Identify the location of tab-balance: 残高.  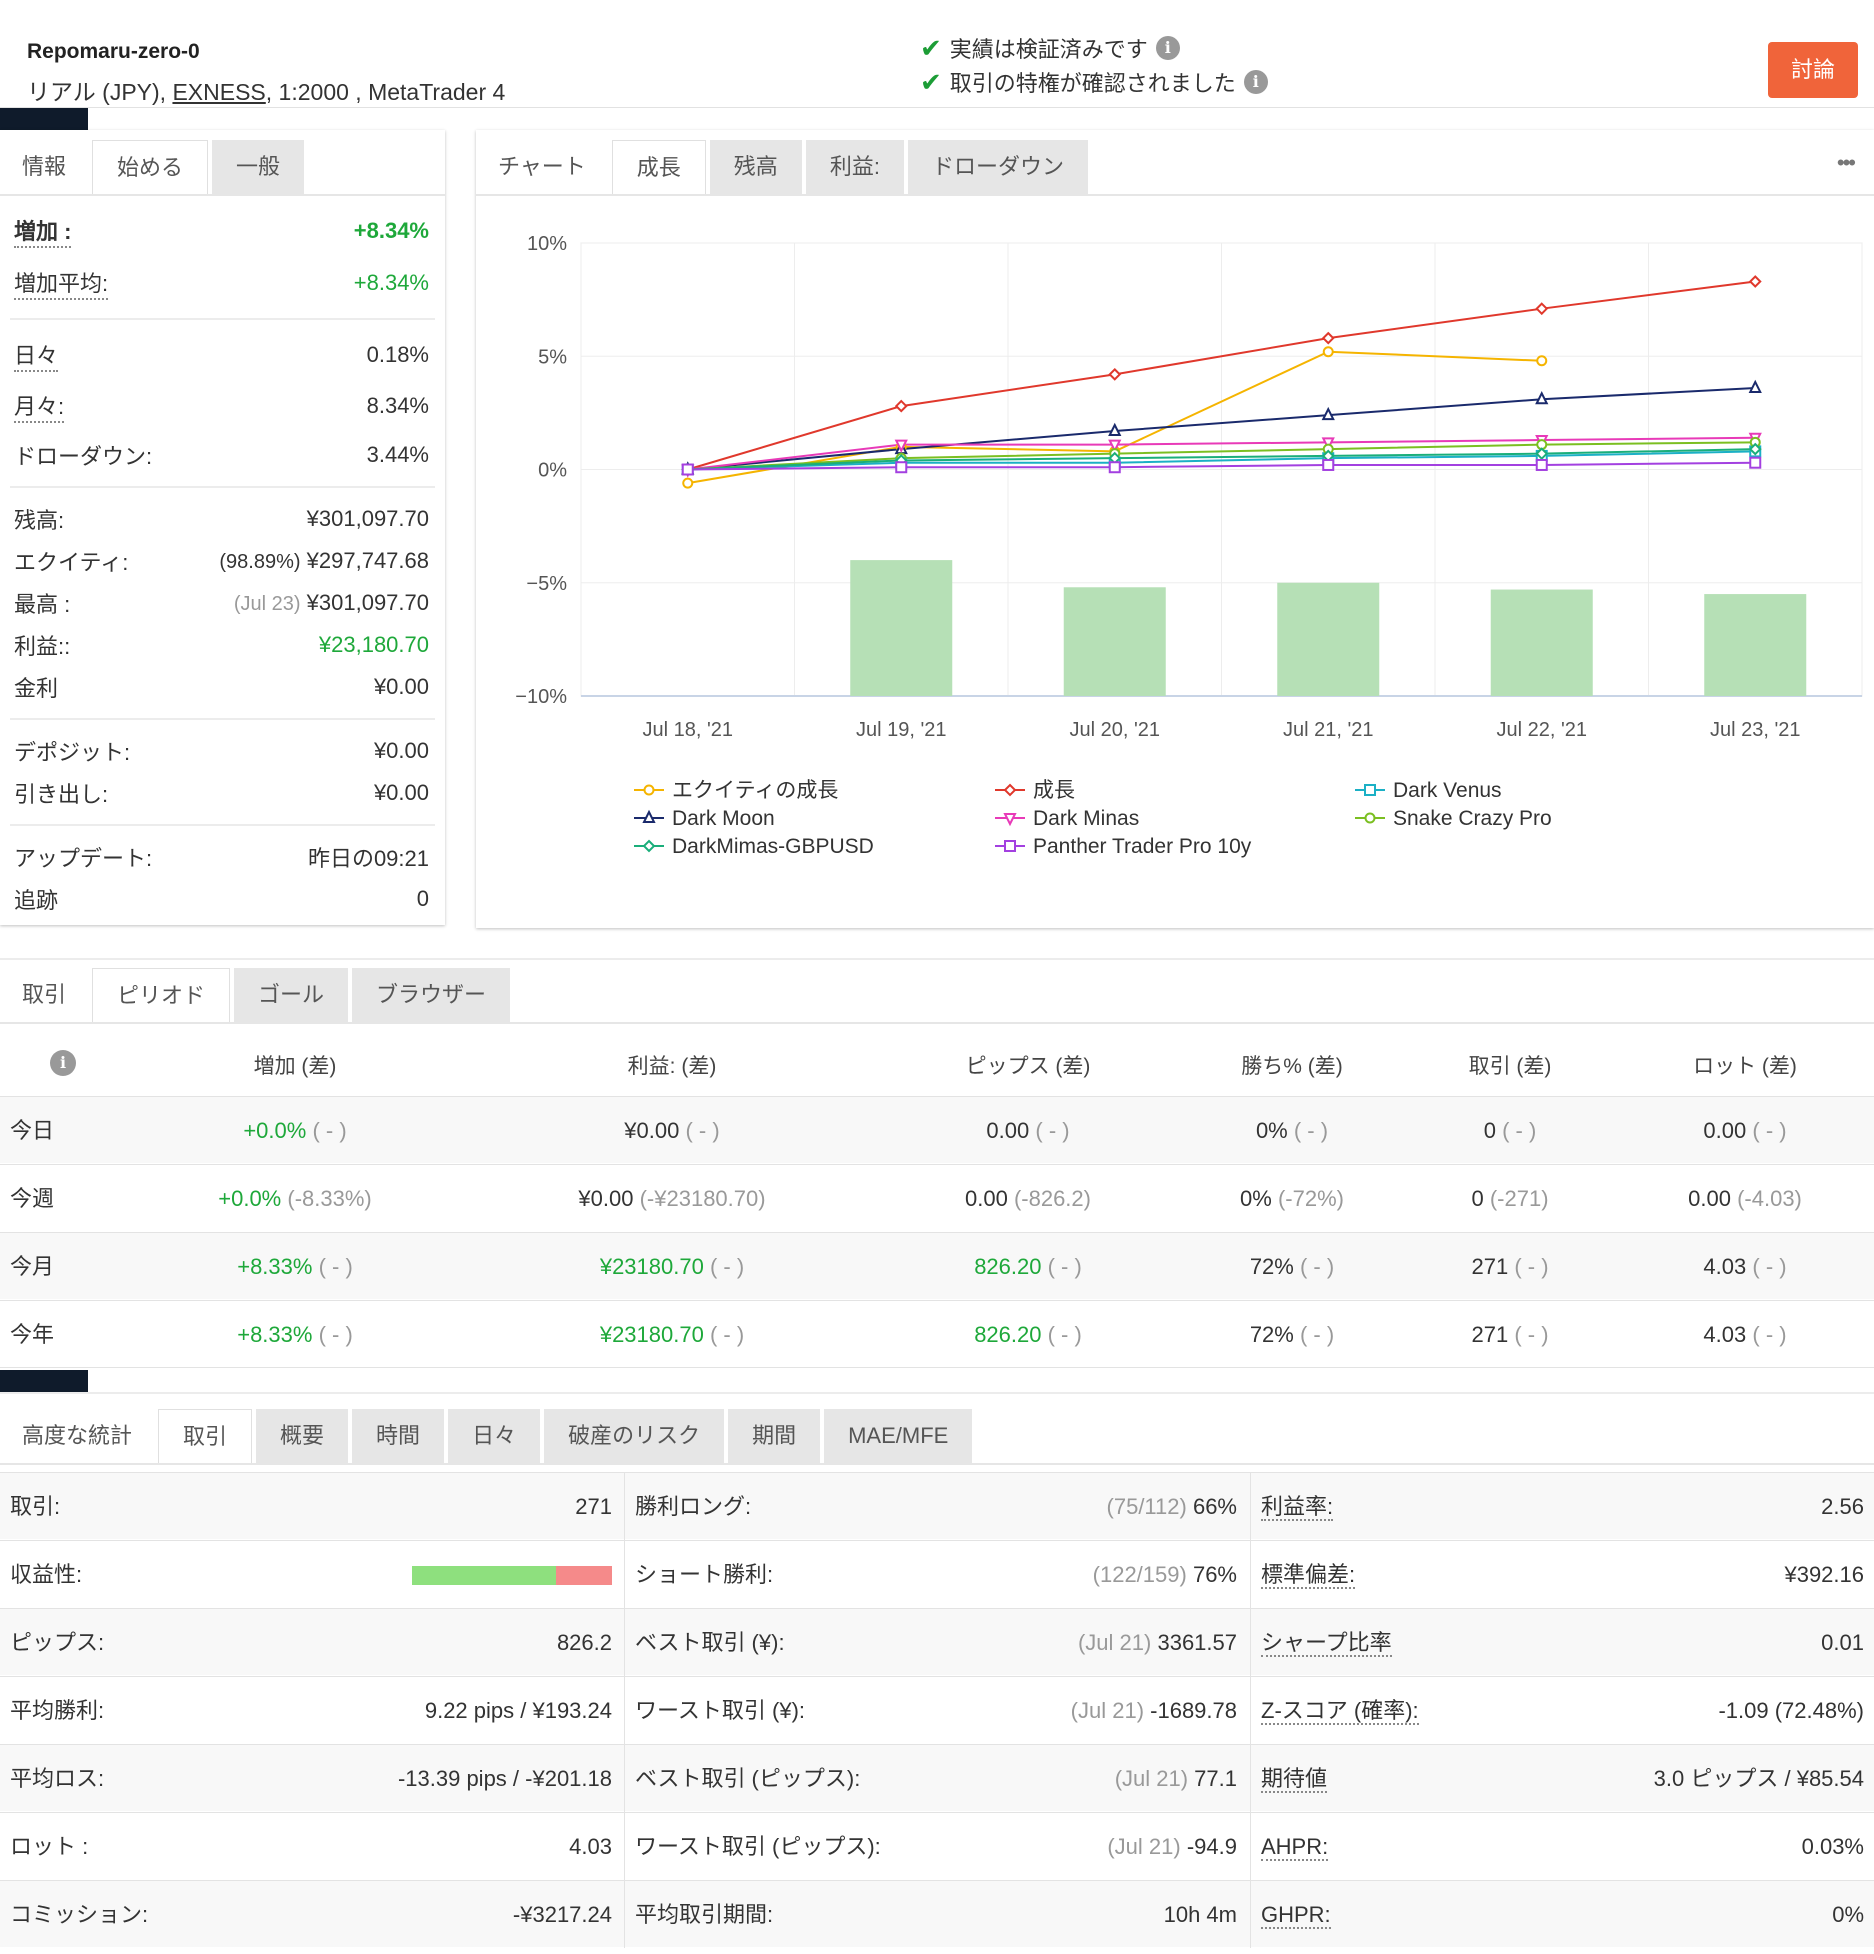
(755, 167).